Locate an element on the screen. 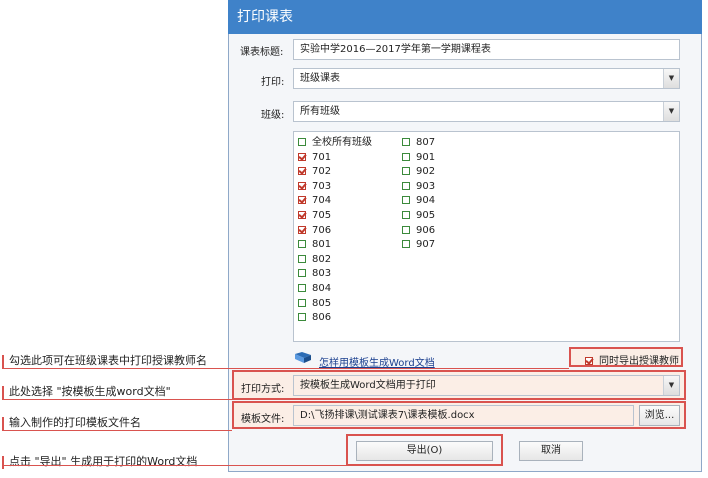 This screenshot has height=478, width=708. class-checkbox-label: 704 is located at coordinates (322, 201).